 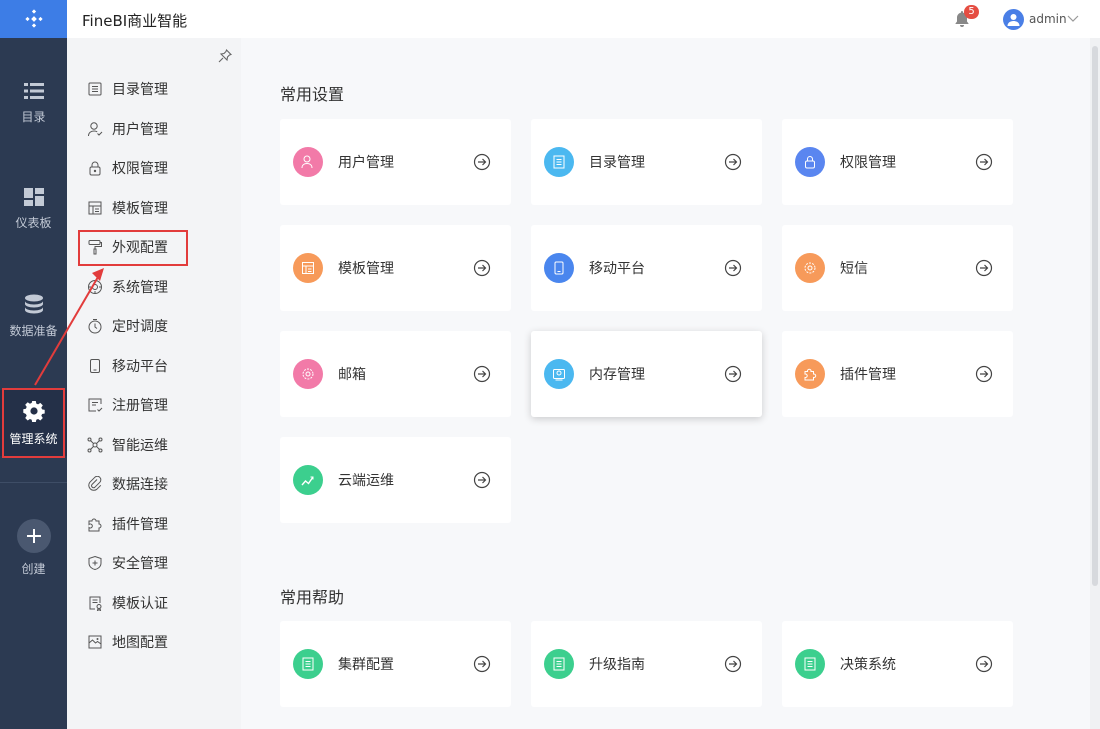 What do you see at coordinates (395, 374) in the screenshot?
I see `card-gear: 邮箱` at bounding box center [395, 374].